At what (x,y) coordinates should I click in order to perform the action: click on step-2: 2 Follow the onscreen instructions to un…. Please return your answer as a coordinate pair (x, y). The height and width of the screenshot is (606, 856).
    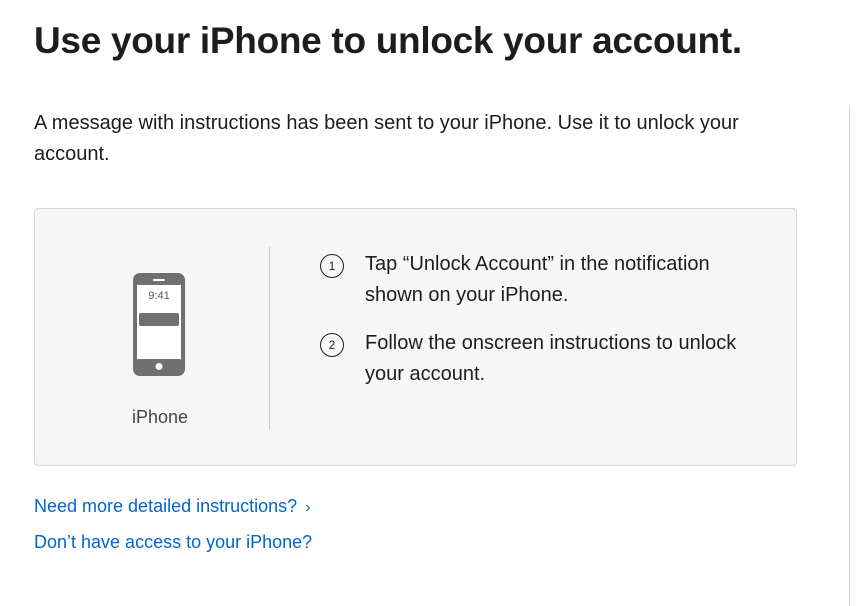
    Looking at the image, I should click on (544, 359).